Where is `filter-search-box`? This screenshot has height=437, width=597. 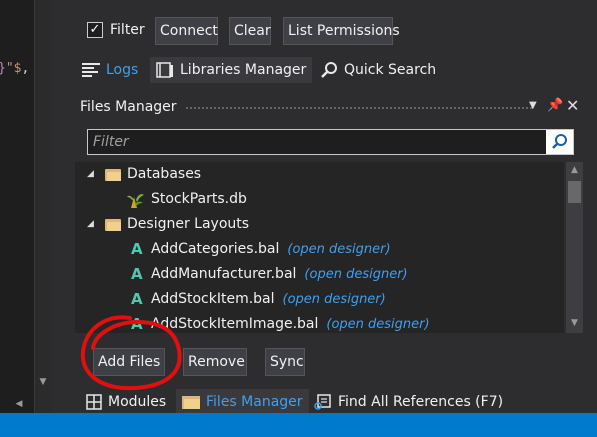 filter-search-box is located at coordinates (330, 142).